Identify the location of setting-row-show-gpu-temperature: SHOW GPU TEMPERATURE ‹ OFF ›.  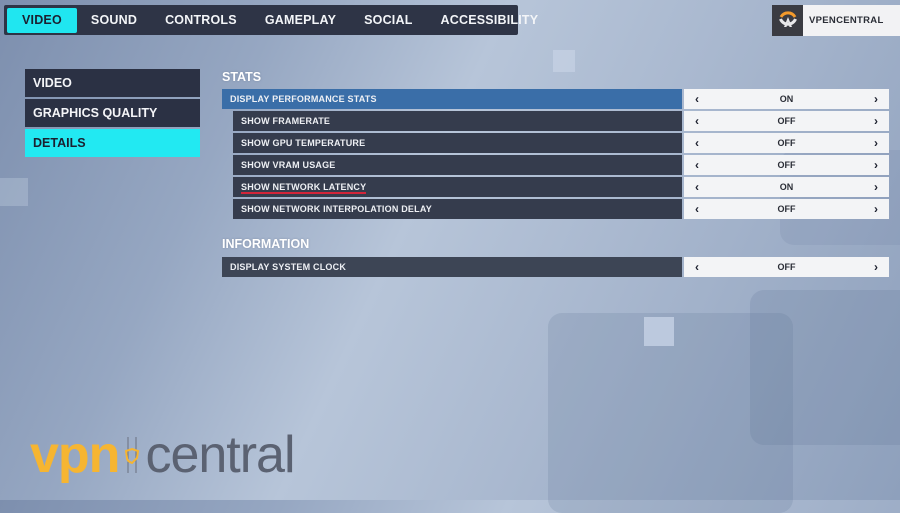
(561, 143).